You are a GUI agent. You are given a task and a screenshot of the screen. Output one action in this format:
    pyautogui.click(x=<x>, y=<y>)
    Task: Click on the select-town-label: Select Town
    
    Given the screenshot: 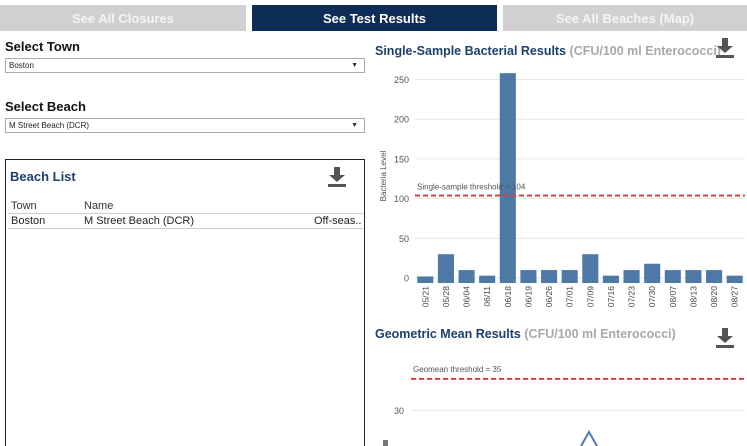 What is the action you would take?
    pyautogui.click(x=42, y=46)
    